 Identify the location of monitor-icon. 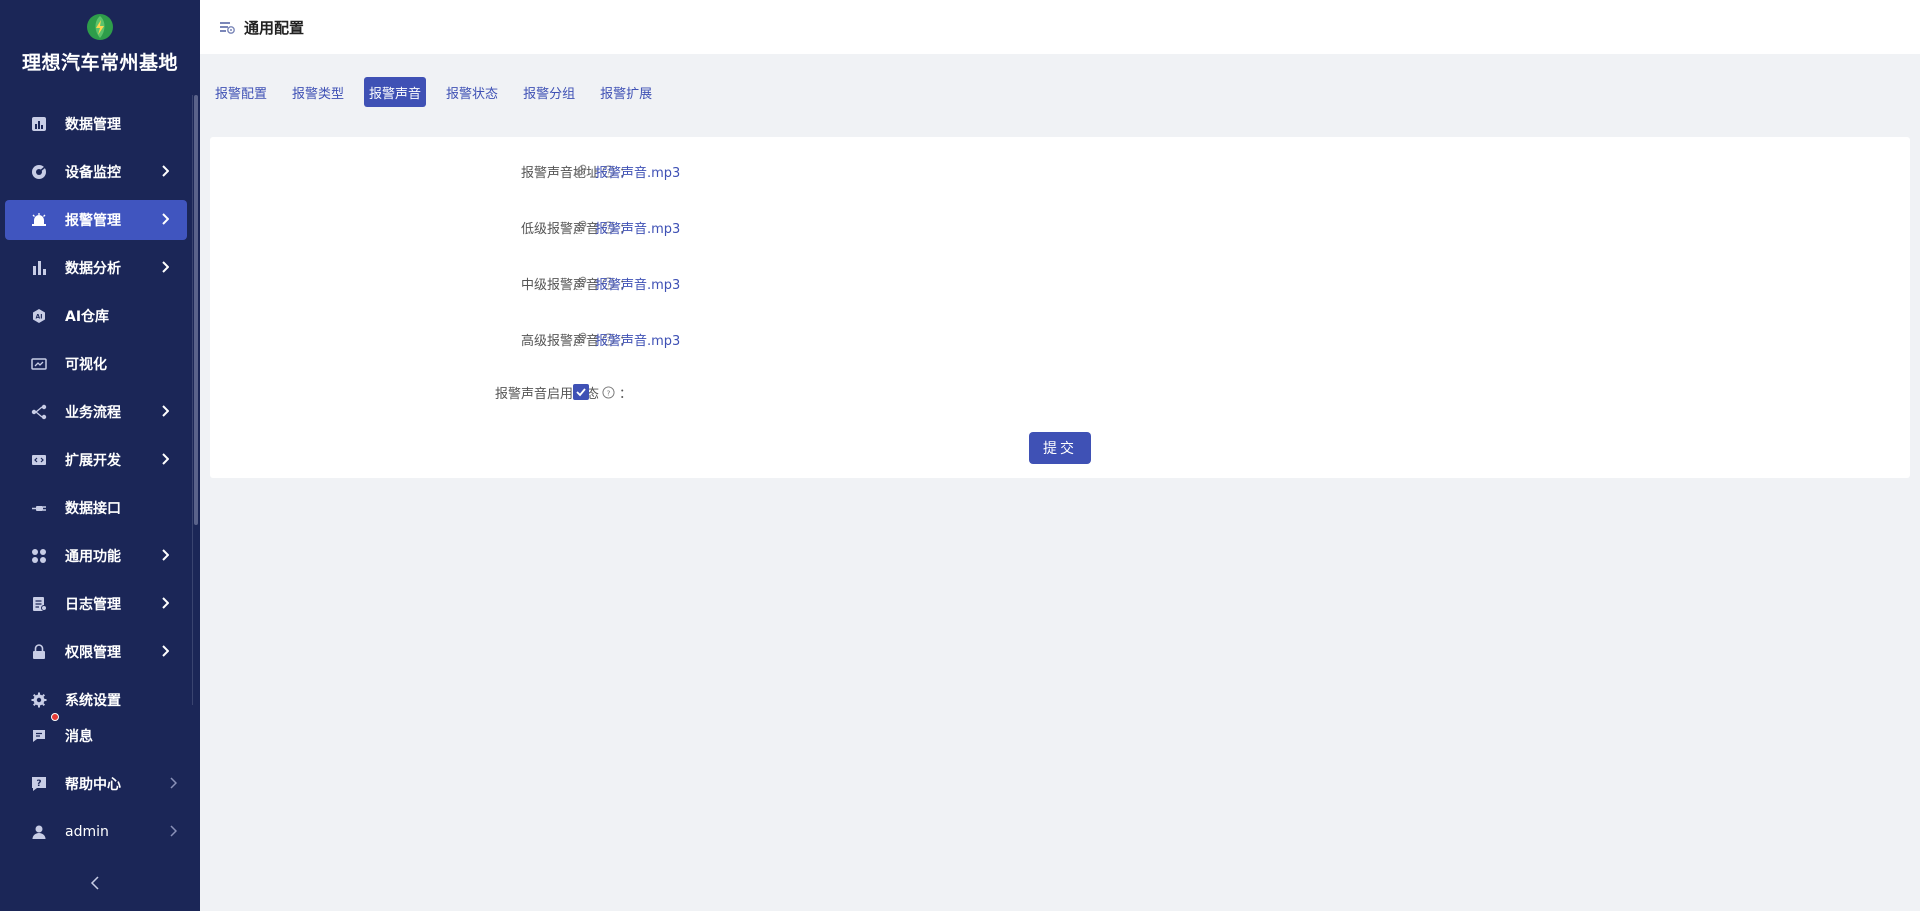
(39, 172).